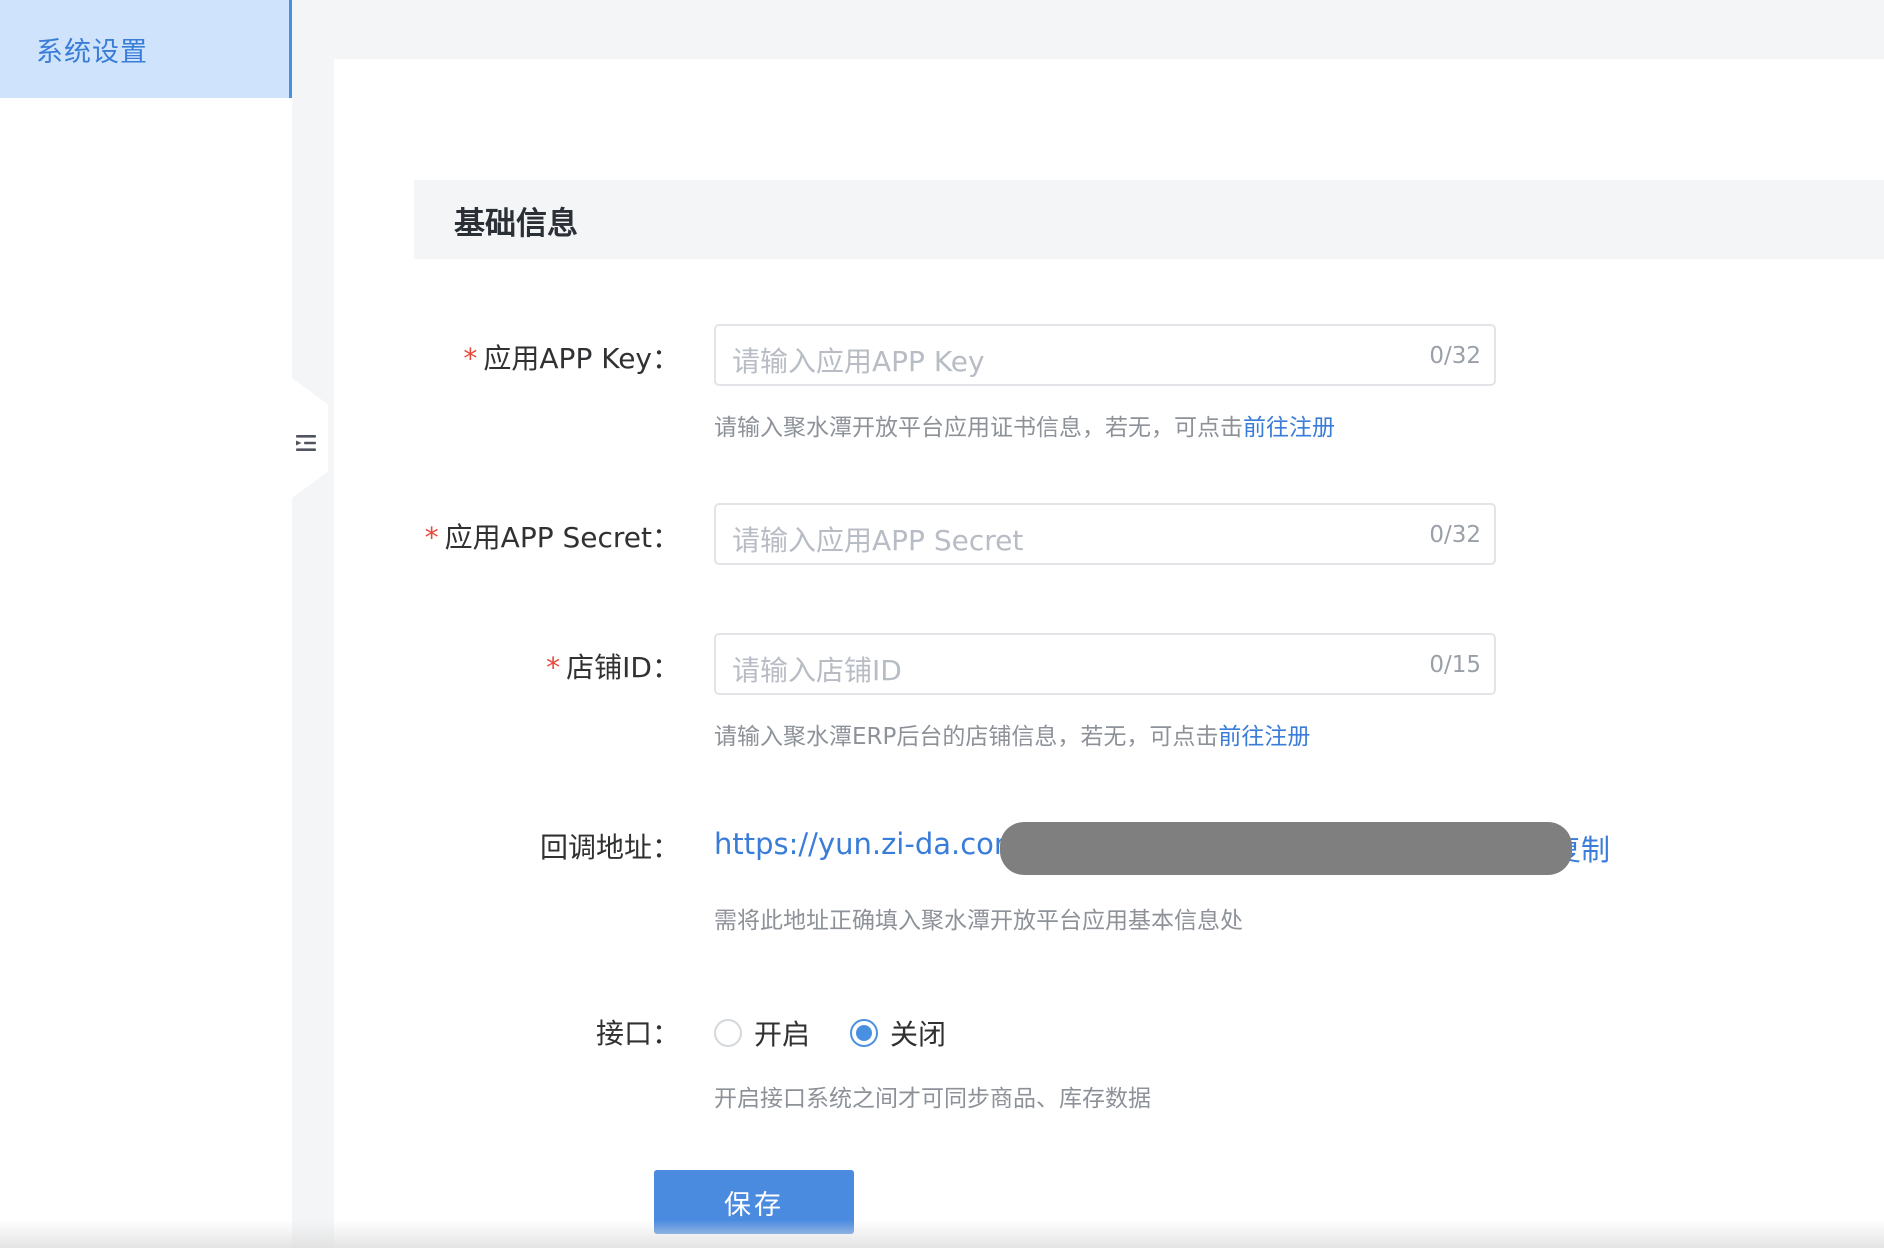 This screenshot has height=1248, width=1884. What do you see at coordinates (1012, 737) in the screenshot?
I see `shop-id-hint: 请输入聚水潭ERP后台的店铺信息，若无，可点击前往注册` at bounding box center [1012, 737].